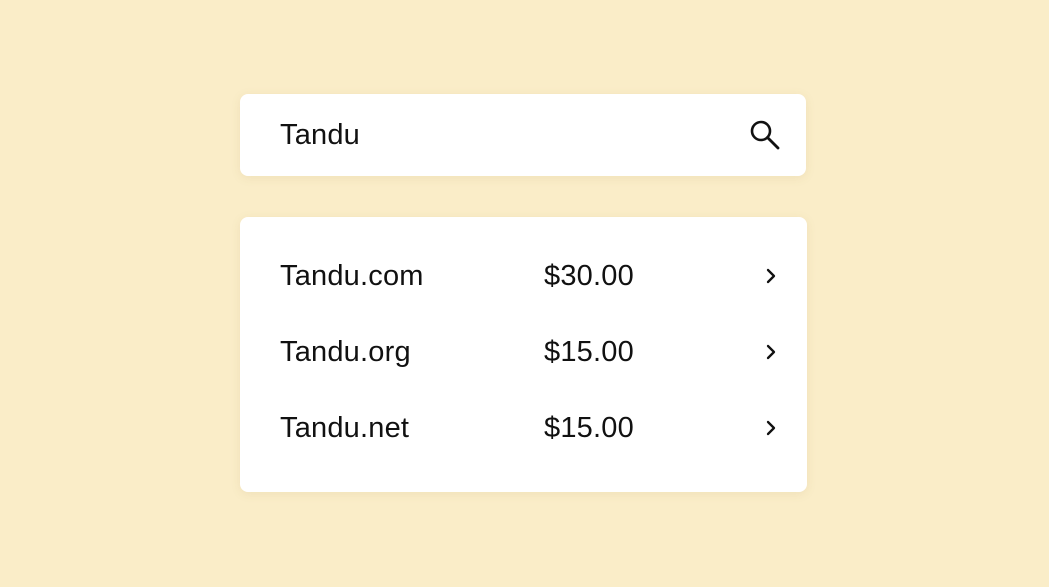 The image size is (1049, 587). I want to click on result-item-tandu-org: Tandu.org $15.00, so click(523, 352).